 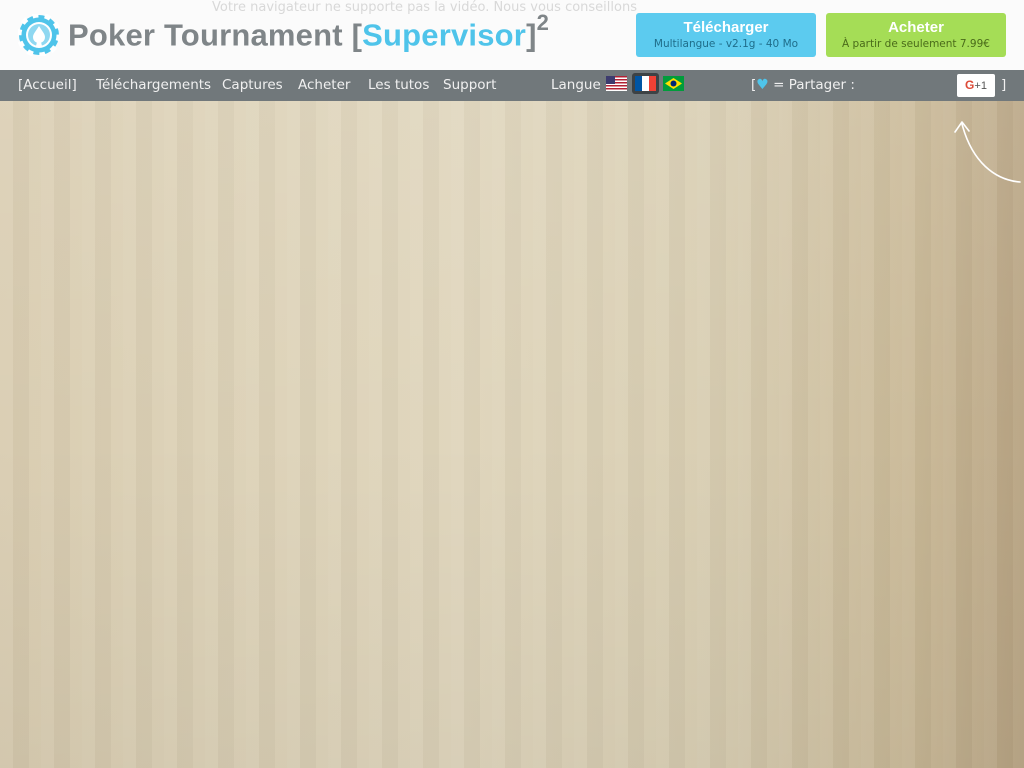 What do you see at coordinates (252, 85) in the screenshot?
I see `nav-item-screenshots: Captures` at bounding box center [252, 85].